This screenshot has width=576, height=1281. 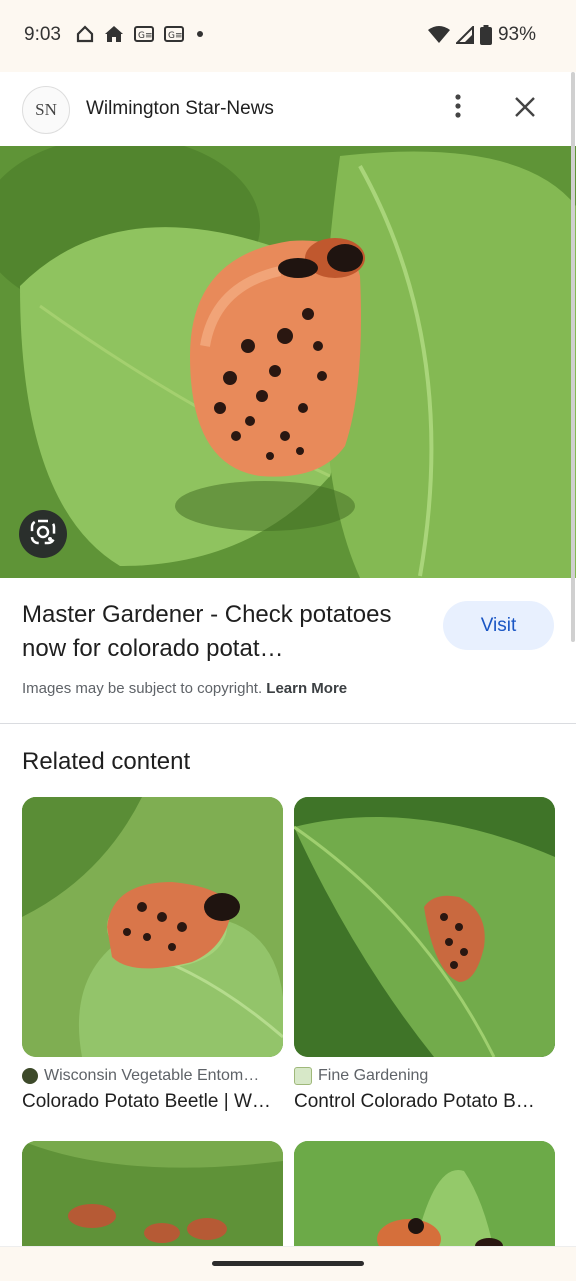 I want to click on close-button, so click(x=525, y=109).